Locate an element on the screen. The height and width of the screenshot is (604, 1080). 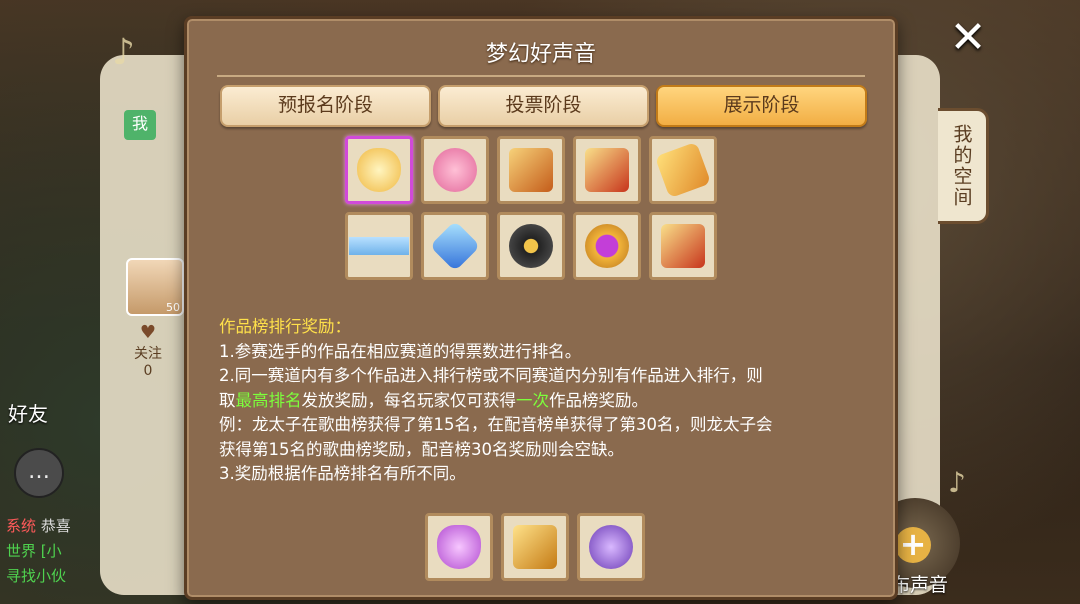
chat-text: 寻找小伙 is located at coordinates (36, 576).